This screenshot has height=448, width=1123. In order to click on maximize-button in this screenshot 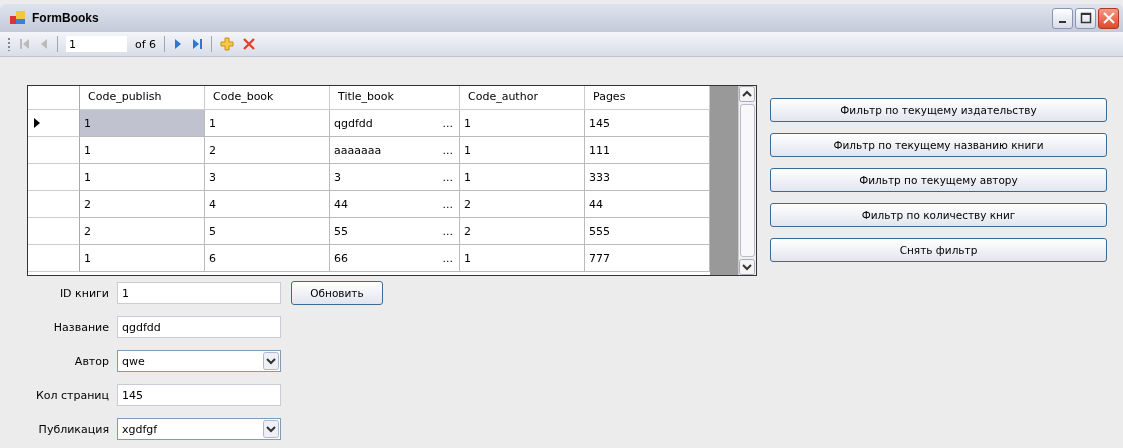, I will do `click(1085, 18)`.